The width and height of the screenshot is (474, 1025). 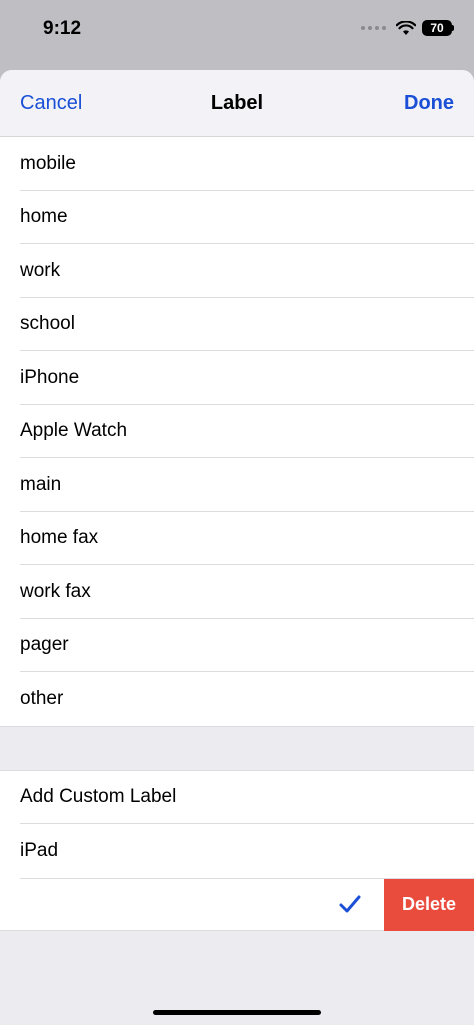 I want to click on label-text: pager, so click(x=44, y=645).